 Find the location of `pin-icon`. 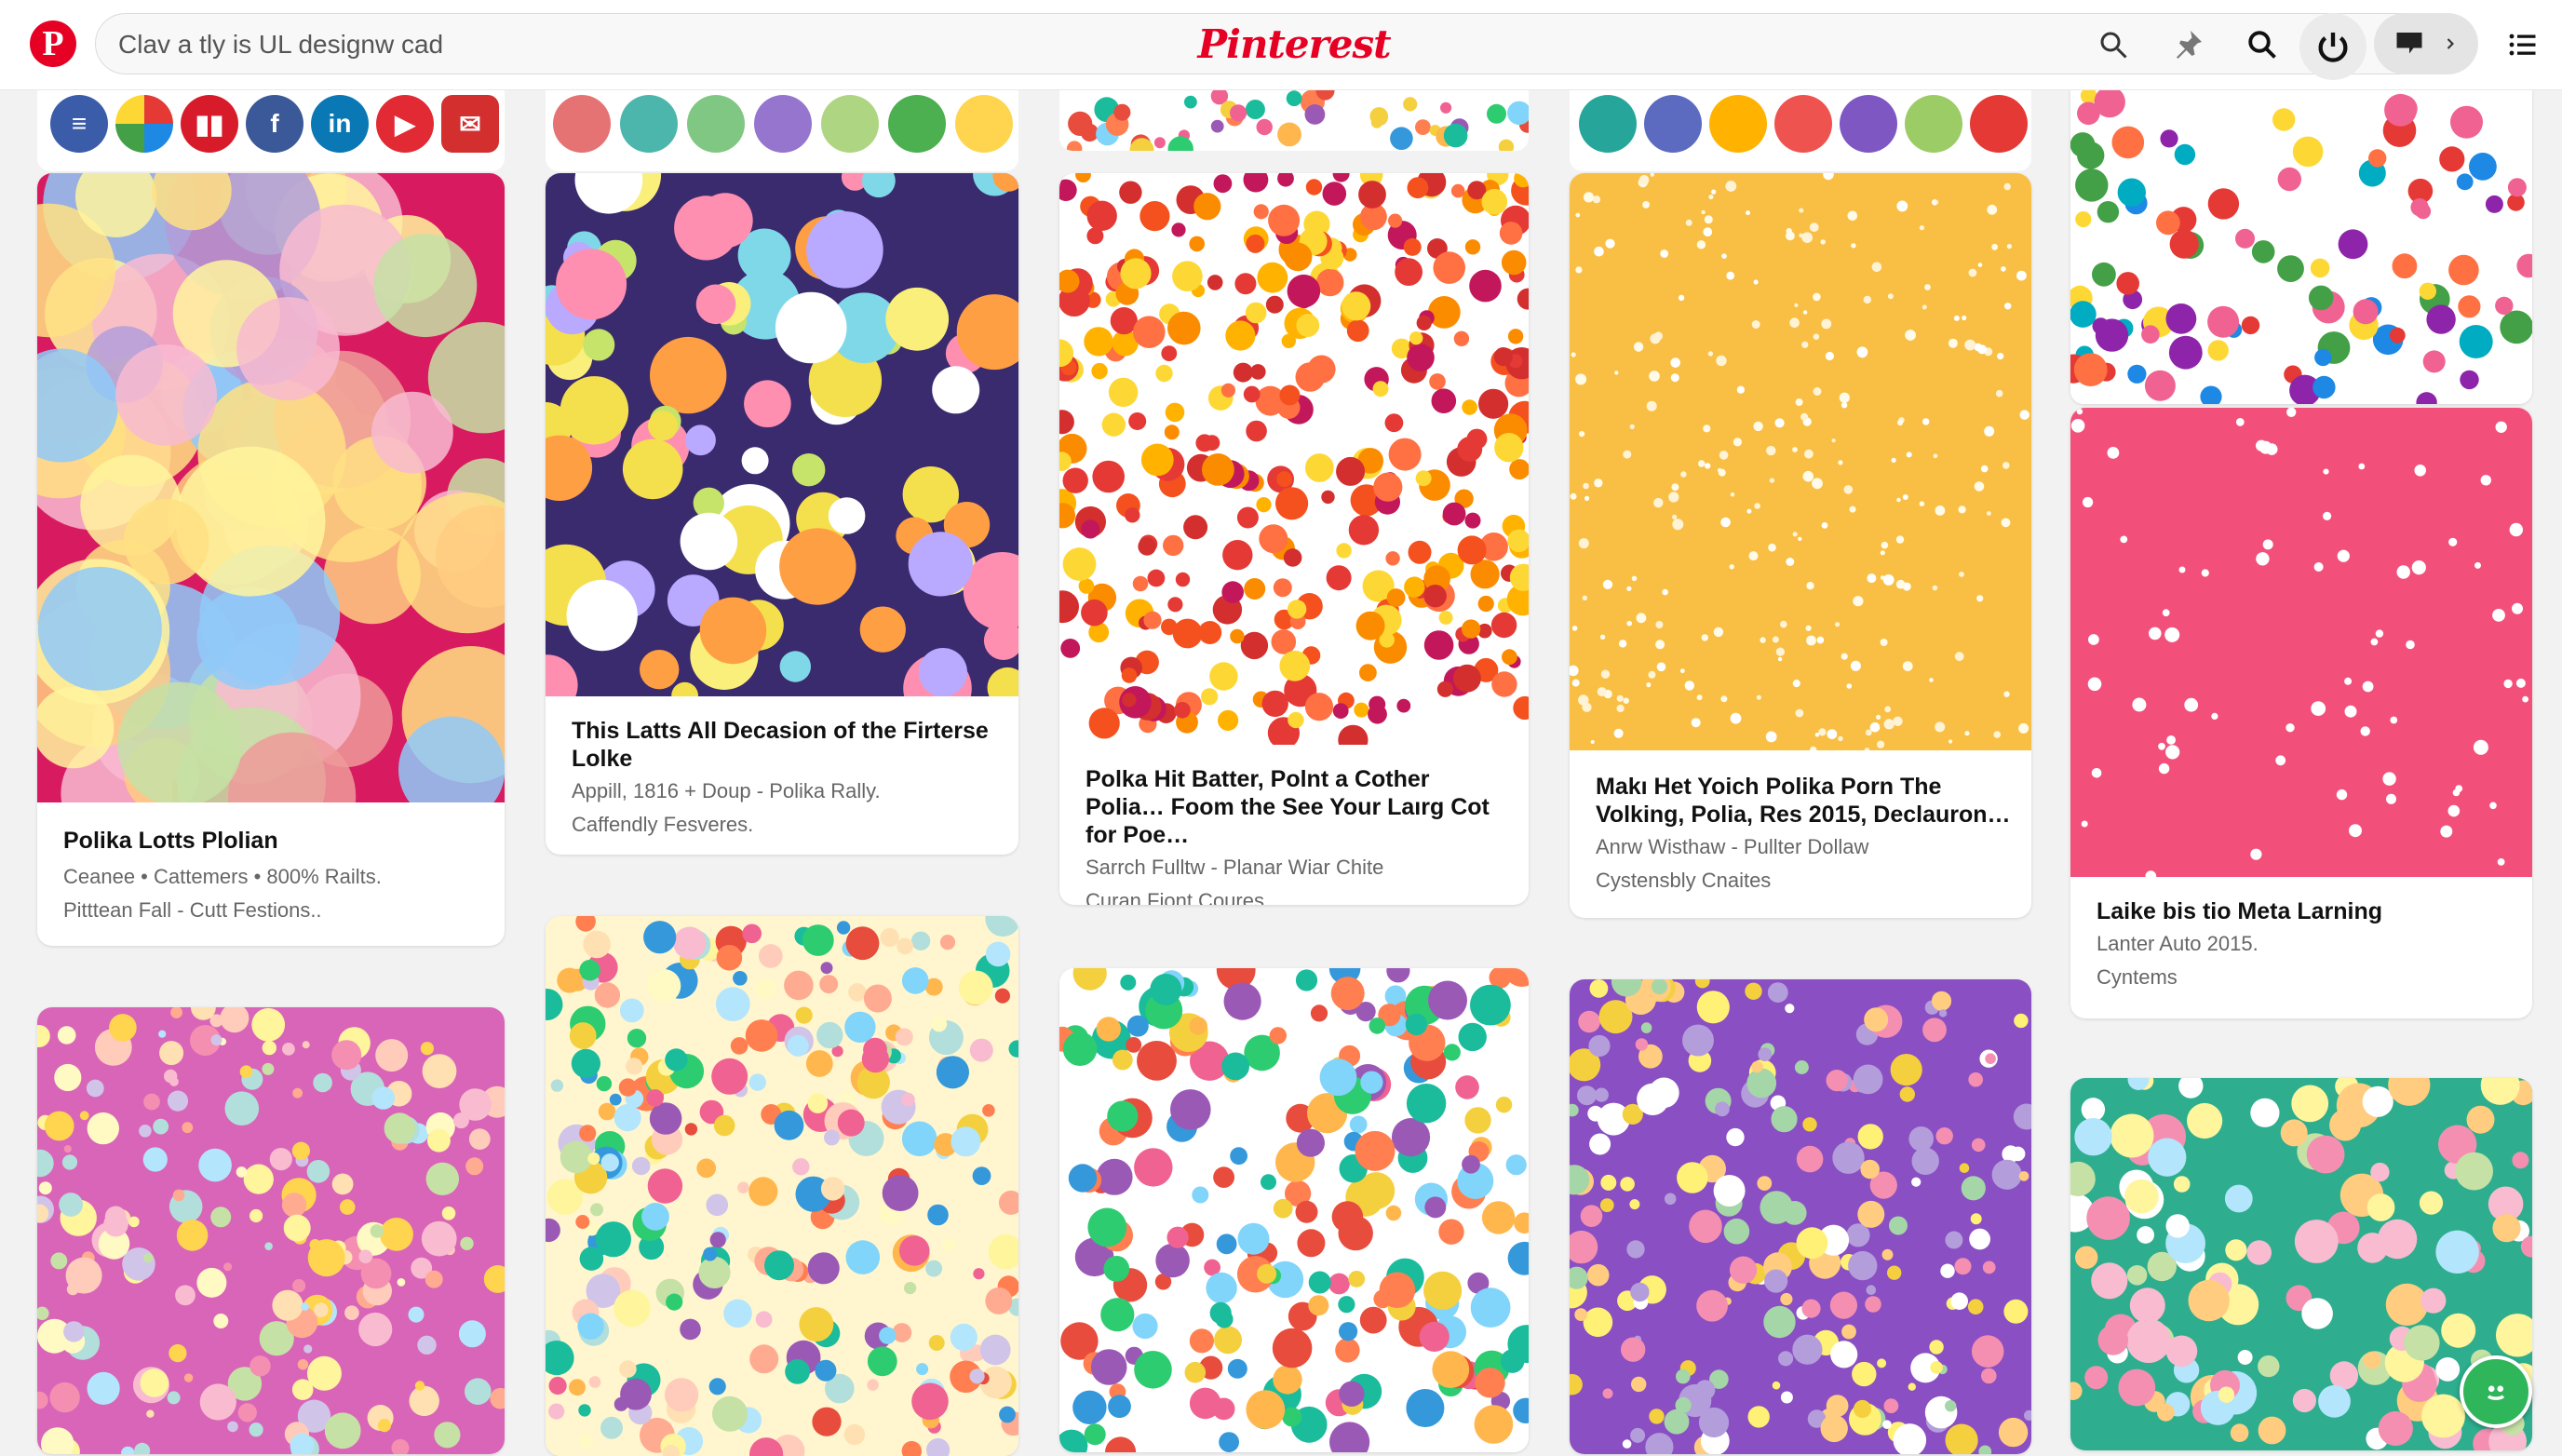

pin-icon is located at coordinates (2188, 44).